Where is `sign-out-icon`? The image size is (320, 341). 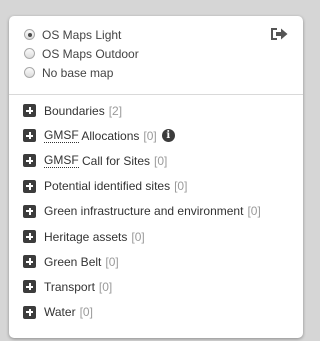 sign-out-icon is located at coordinates (279, 34).